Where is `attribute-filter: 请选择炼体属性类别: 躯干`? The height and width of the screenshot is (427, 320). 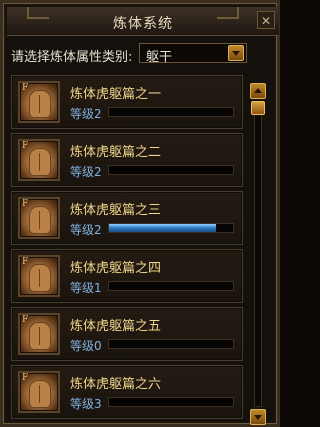
attribute-filter: 请选择炼体属性类别: 躯干 is located at coordinates (143, 54).